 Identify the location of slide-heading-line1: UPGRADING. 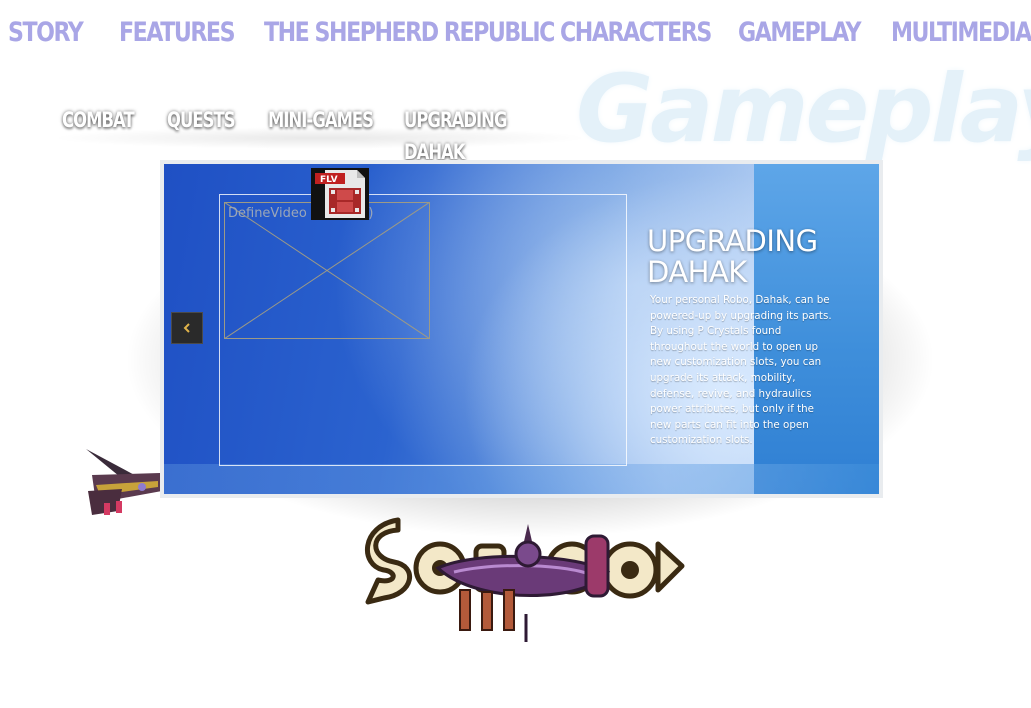
(732, 241).